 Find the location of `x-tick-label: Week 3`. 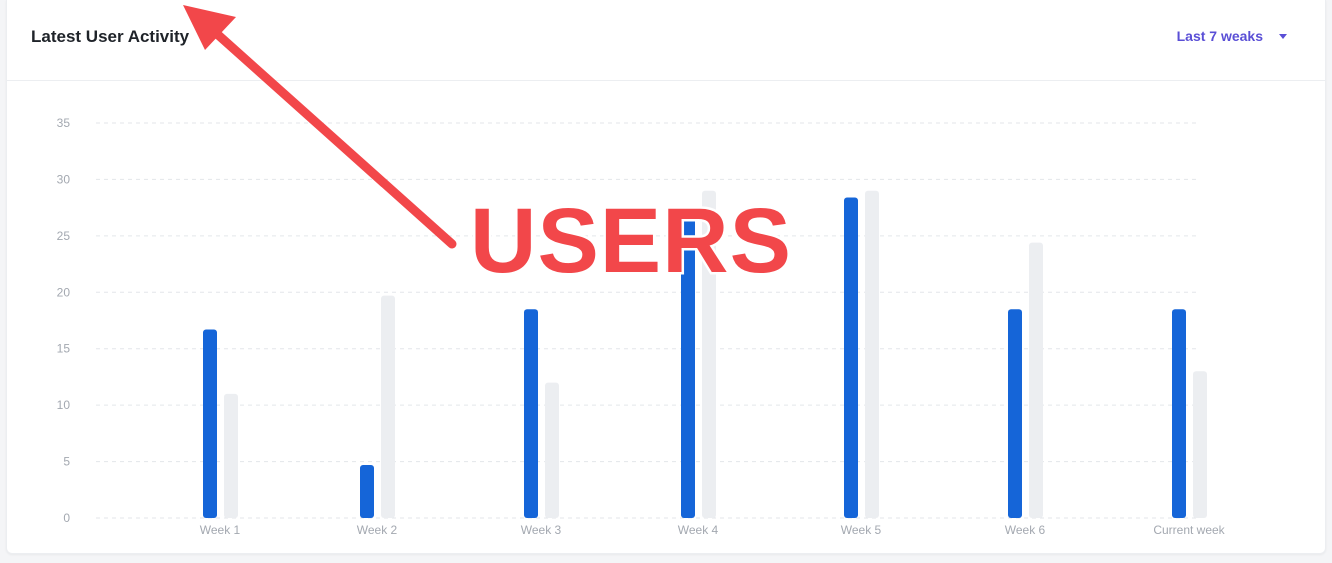

x-tick-label: Week 3 is located at coordinates (541, 530).